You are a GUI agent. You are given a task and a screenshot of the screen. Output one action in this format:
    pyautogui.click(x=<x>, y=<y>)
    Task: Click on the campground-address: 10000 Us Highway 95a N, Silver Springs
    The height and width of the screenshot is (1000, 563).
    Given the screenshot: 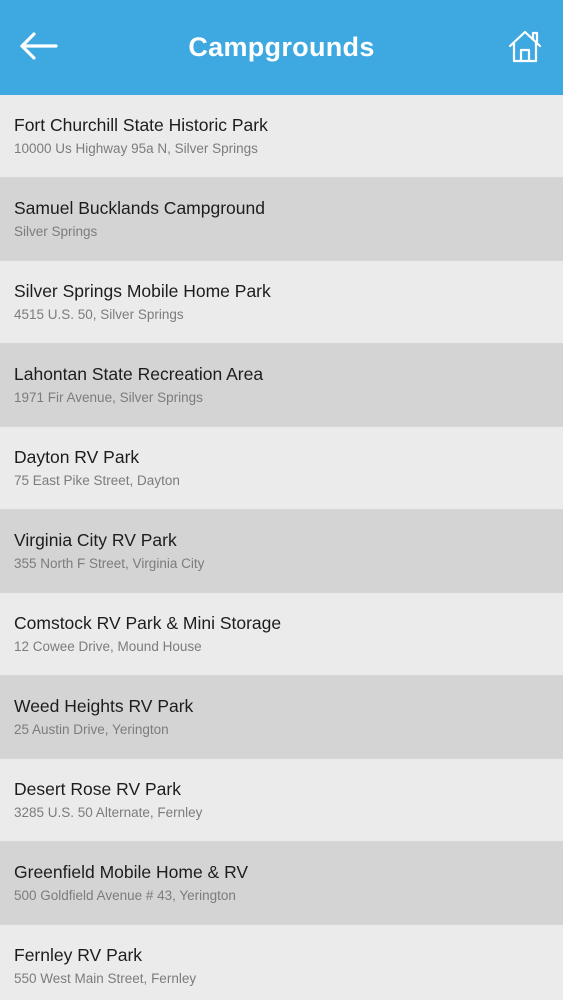 What is the action you would take?
    pyautogui.click(x=136, y=148)
    